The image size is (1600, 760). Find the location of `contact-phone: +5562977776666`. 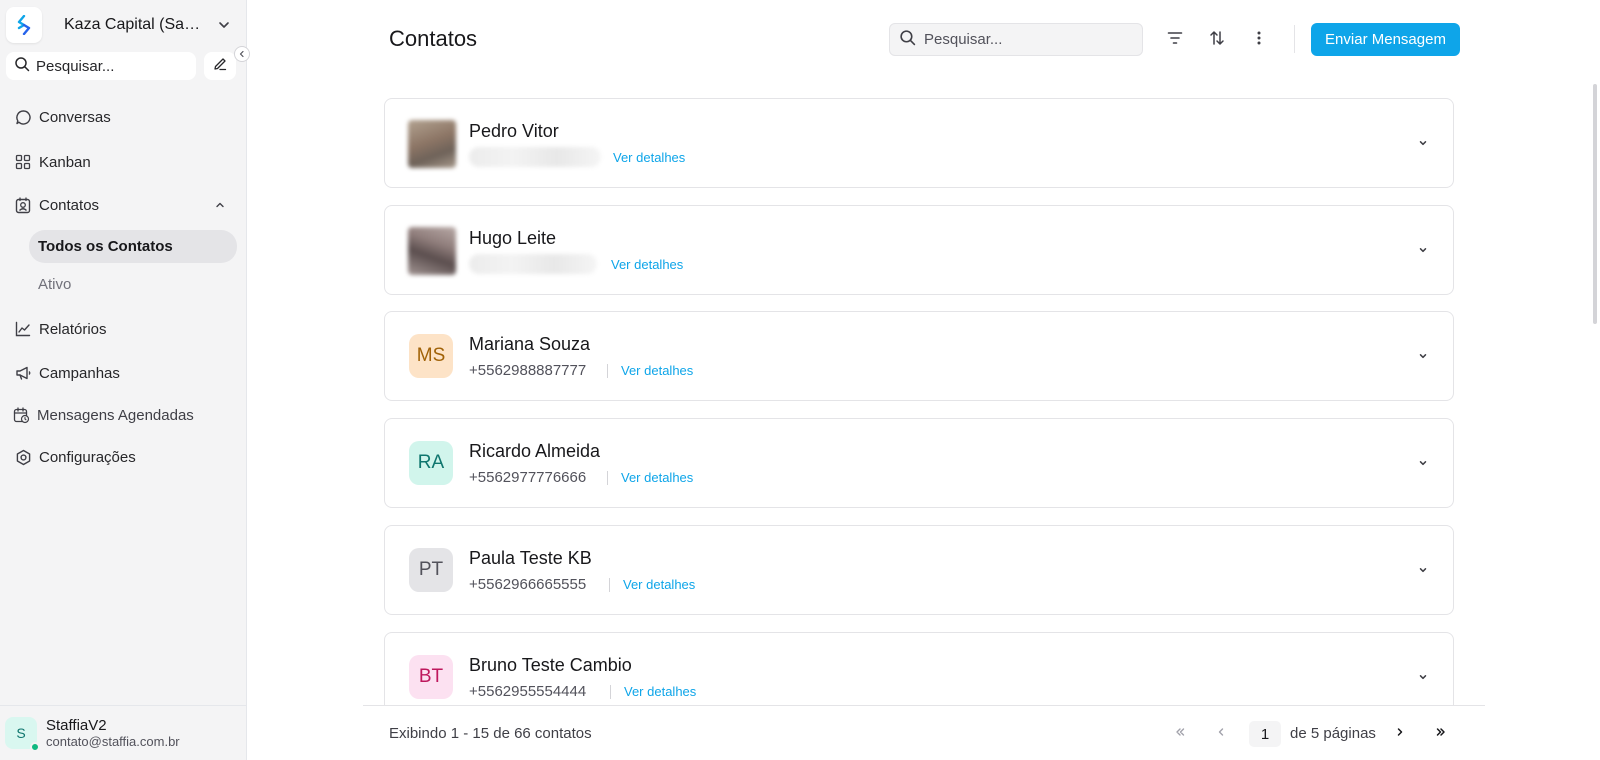

contact-phone: +5562977776666 is located at coordinates (528, 477).